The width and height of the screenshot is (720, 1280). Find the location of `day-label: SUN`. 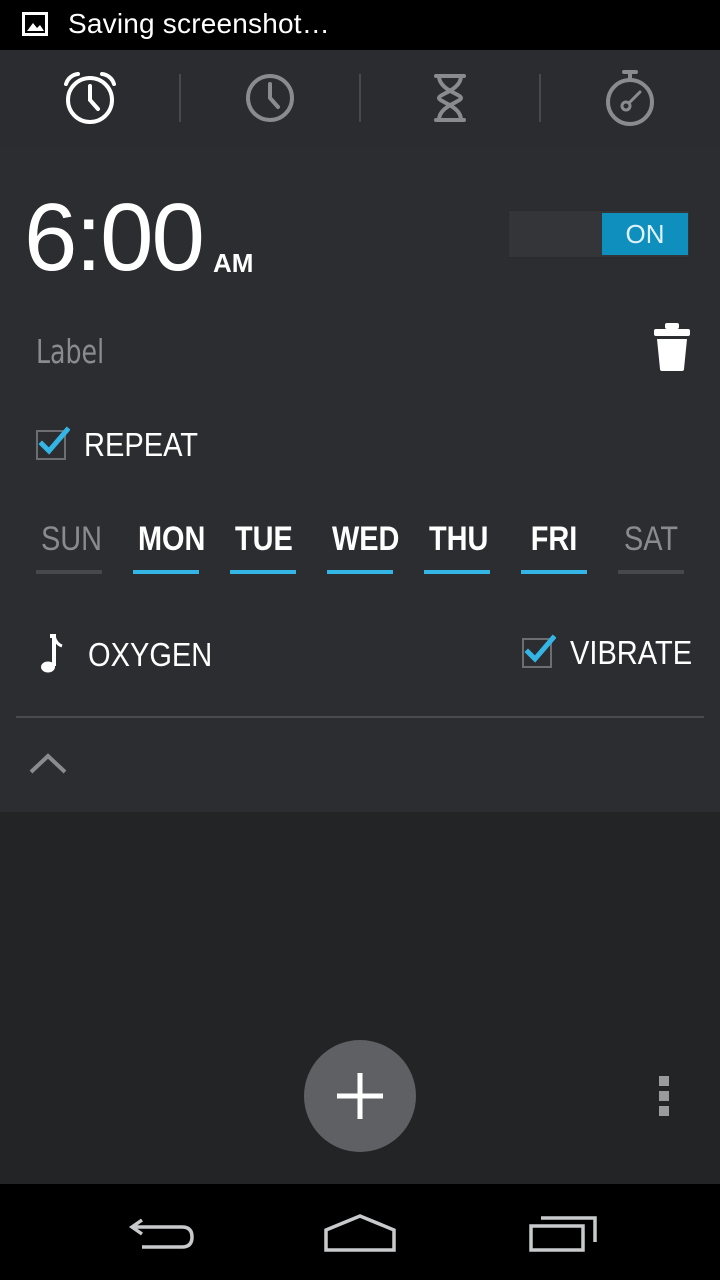

day-label: SUN is located at coordinates (71, 539).